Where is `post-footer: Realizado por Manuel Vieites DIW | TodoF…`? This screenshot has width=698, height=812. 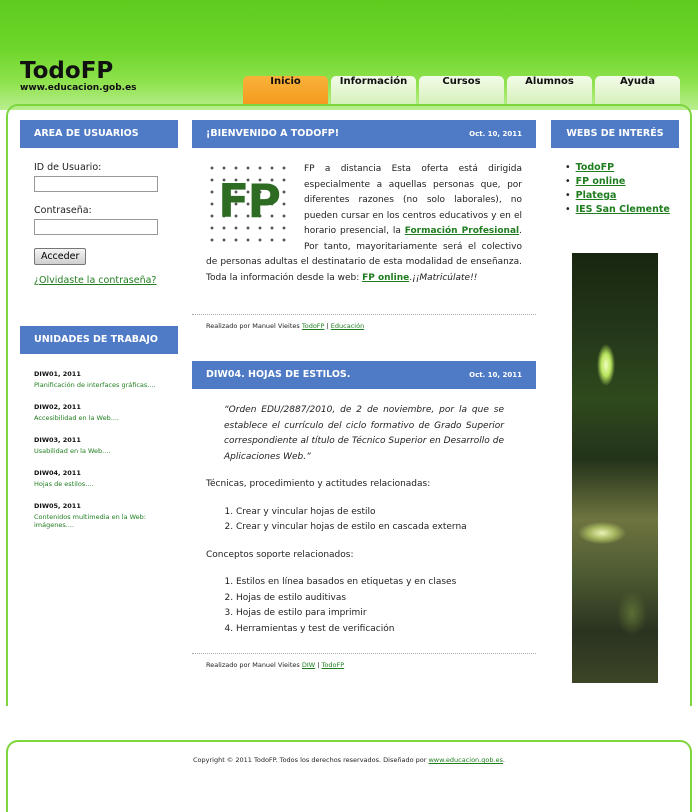 post-footer: Realizado por Manuel Vieites DIW | TodoF… is located at coordinates (364, 664).